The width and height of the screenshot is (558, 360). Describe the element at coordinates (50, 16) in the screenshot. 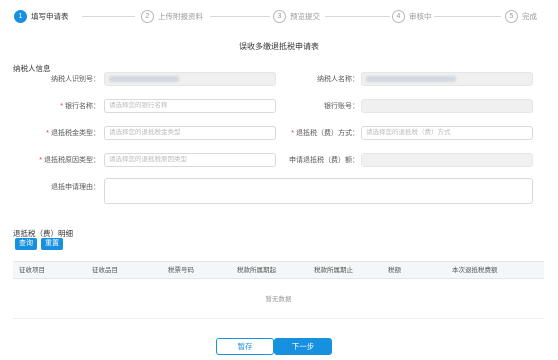

I see `step-label: 填写申请表` at that location.